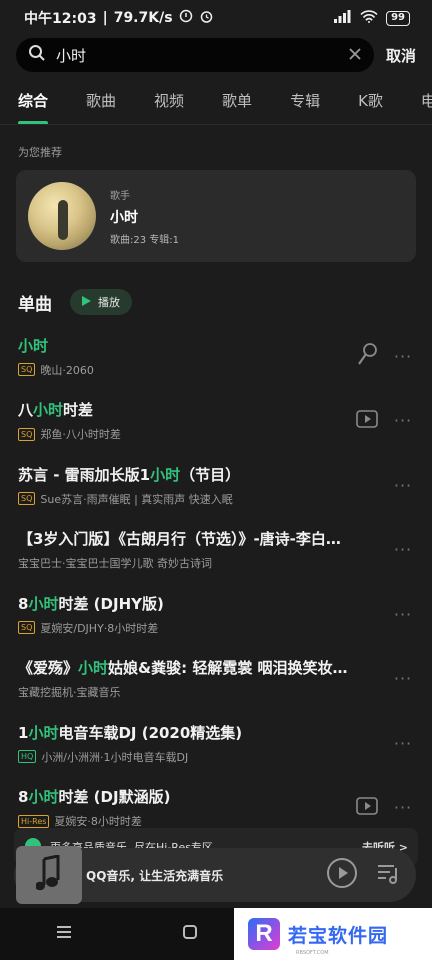 This screenshot has width=432, height=960. I want to click on song-meta: SQ Sue苏言·雨声催眠 | 真实雨声 快速入眠, so click(199, 499).